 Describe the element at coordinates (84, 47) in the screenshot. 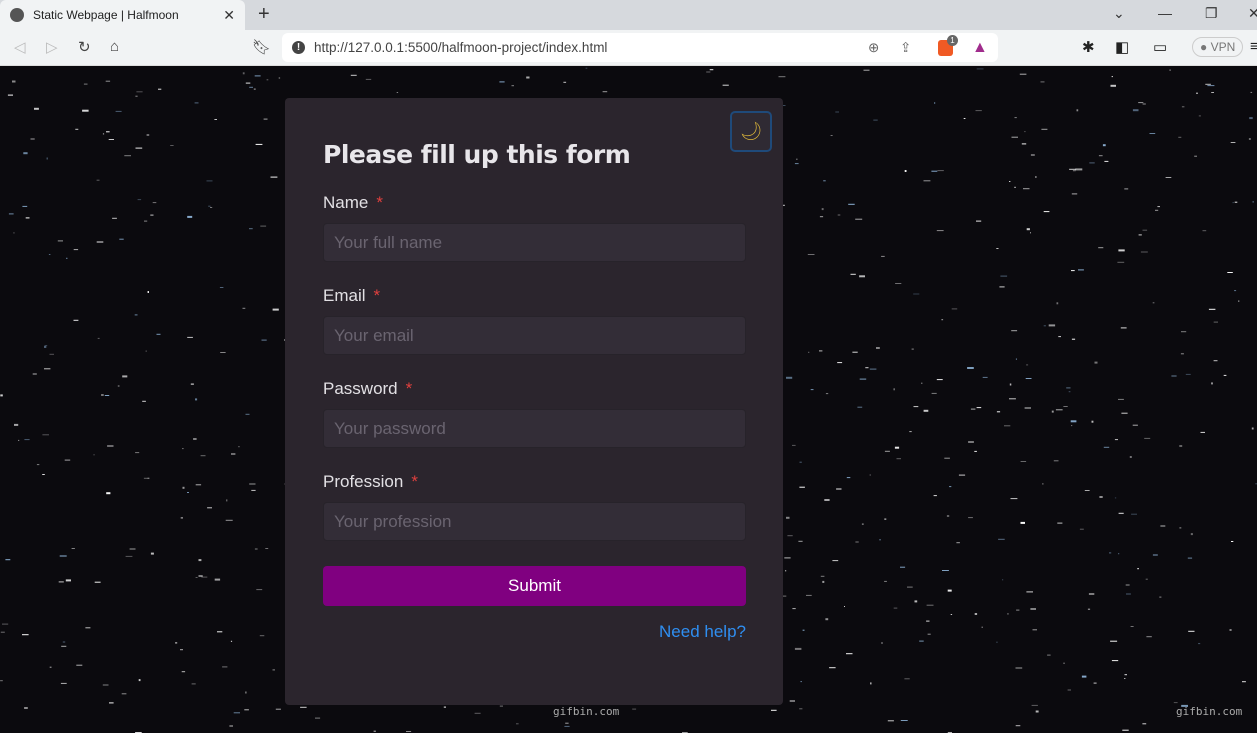

I see `reload-icon: ↻` at that location.